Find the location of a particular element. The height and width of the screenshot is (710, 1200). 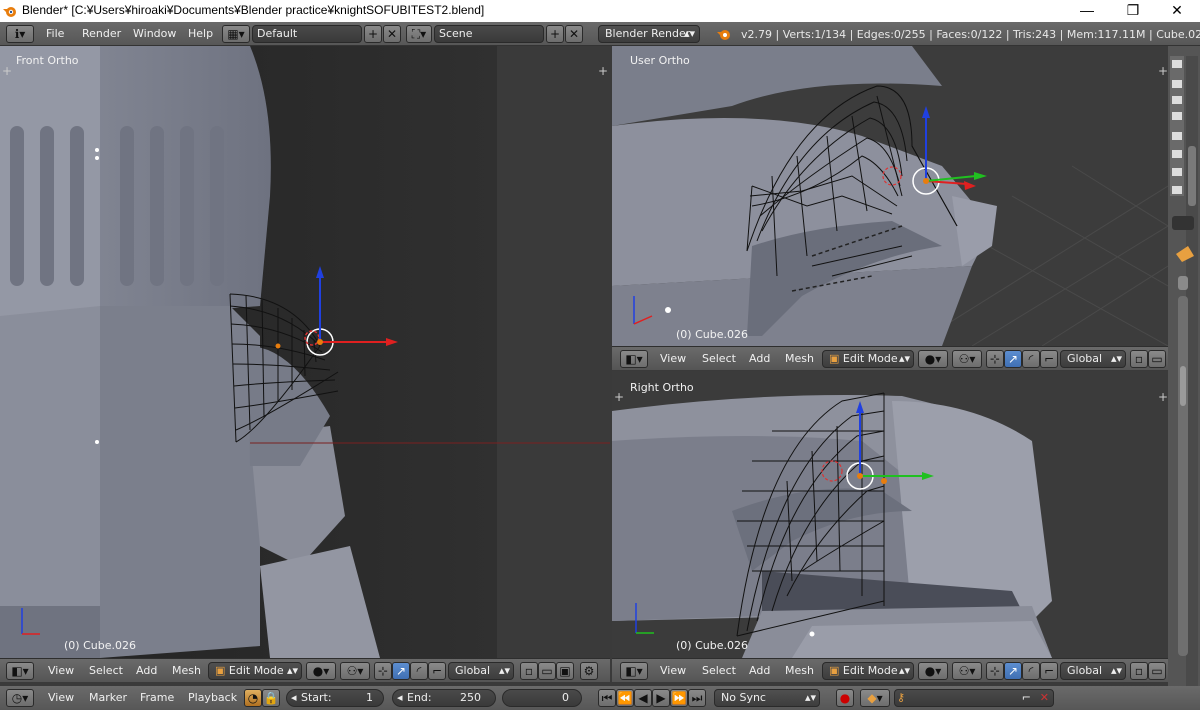

end-frame-field: ◂ End: 250 is located at coordinates (444, 698).